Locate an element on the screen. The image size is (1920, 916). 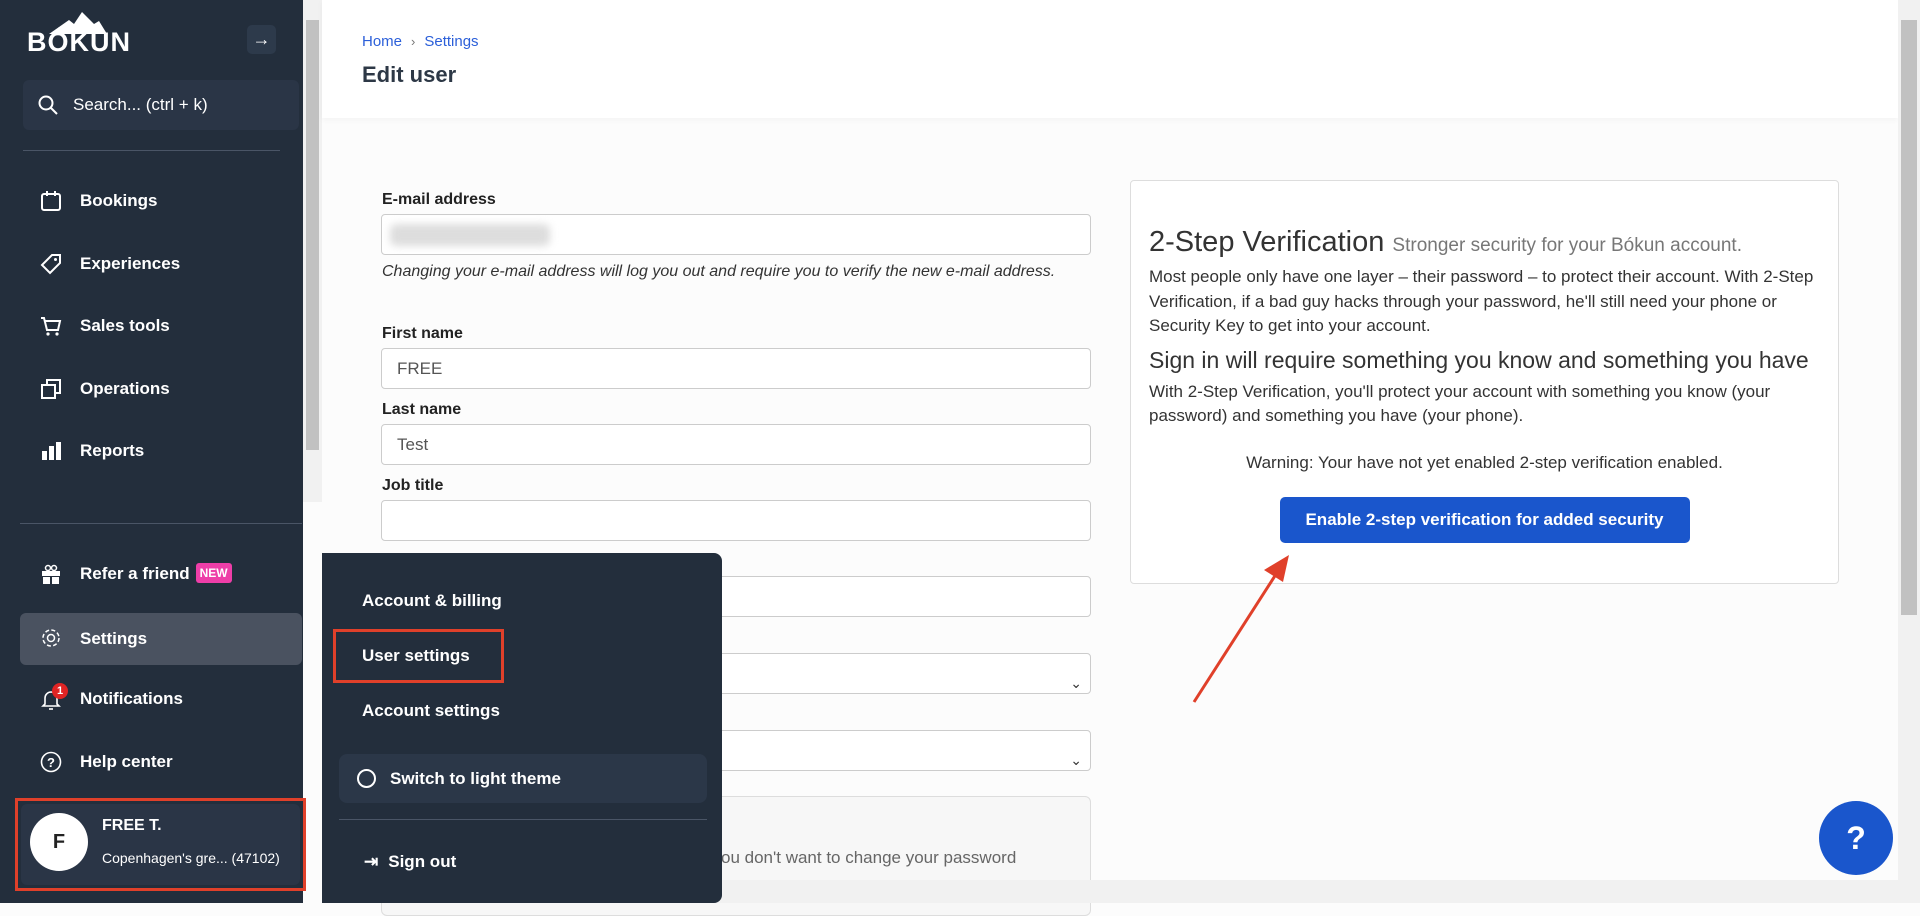
sidebar-item-label: Bookings is located at coordinates (119, 200).